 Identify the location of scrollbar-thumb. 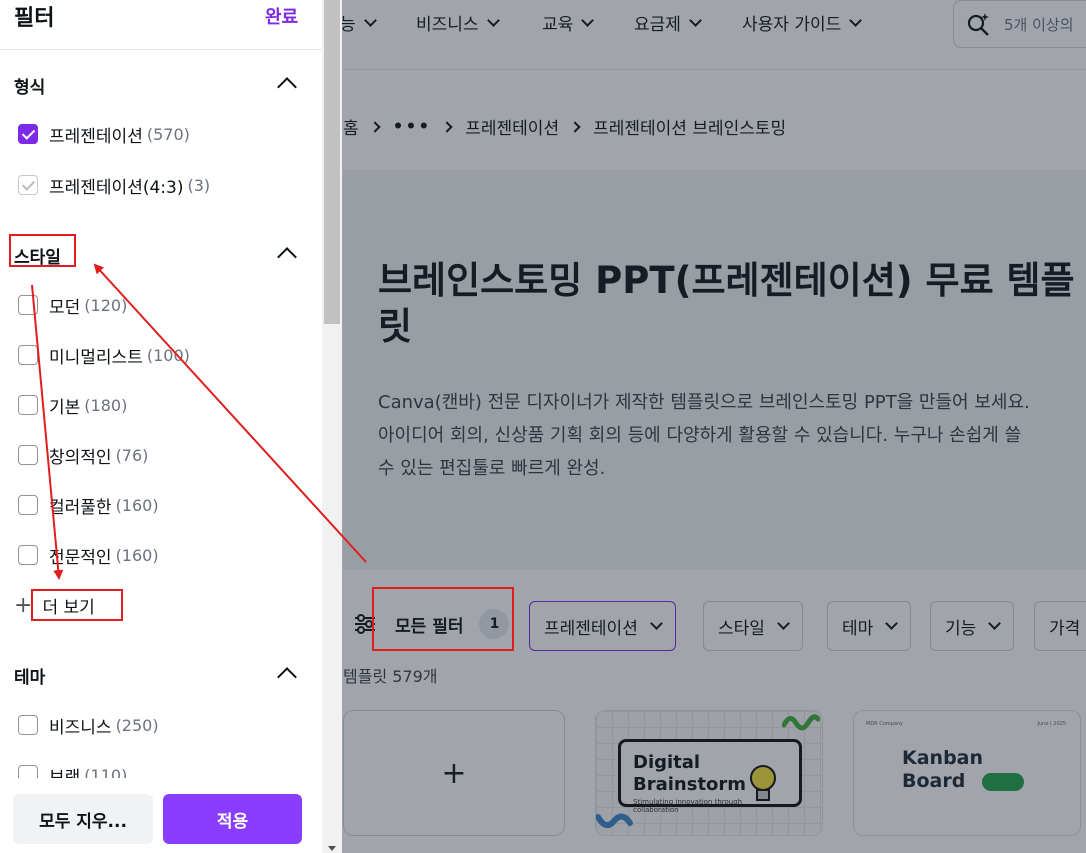
(332, 162).